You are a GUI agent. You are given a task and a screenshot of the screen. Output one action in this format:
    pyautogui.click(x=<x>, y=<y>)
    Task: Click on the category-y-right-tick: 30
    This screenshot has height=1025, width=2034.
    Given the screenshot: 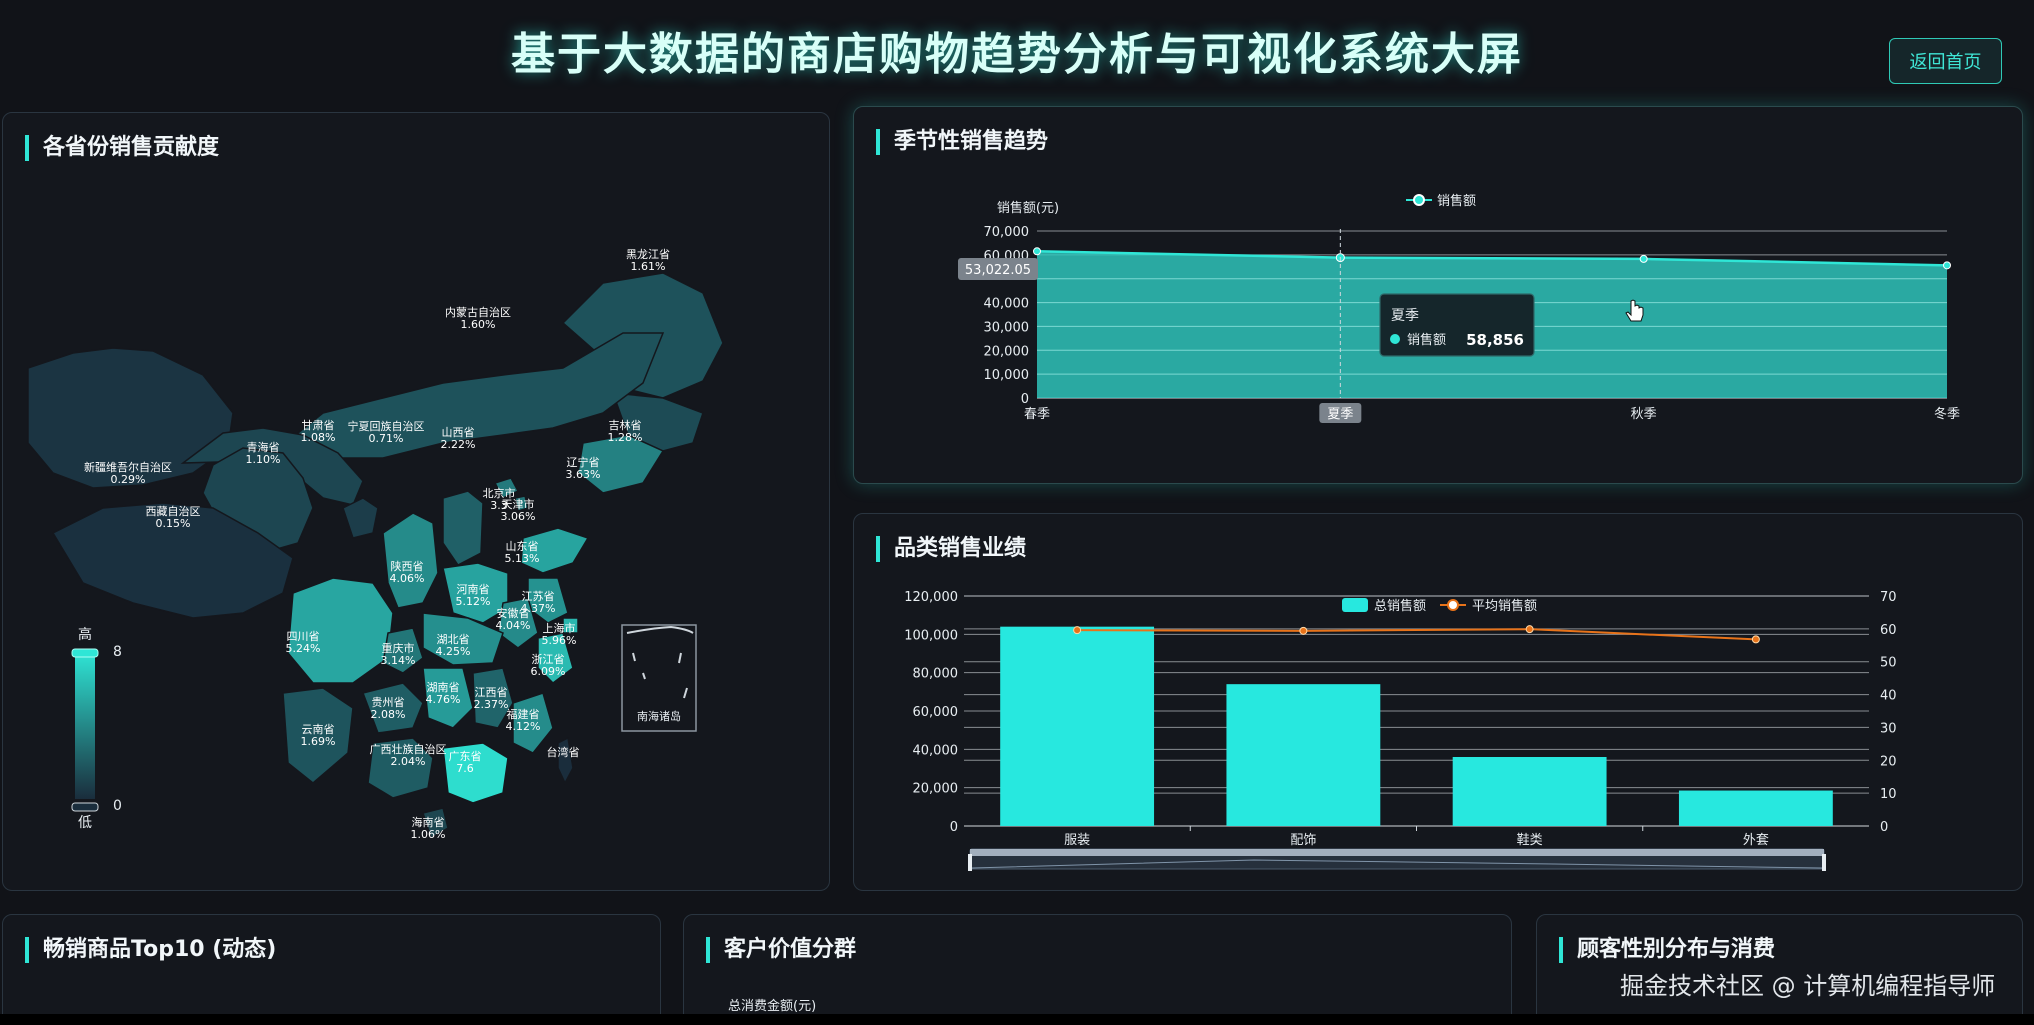 What is the action you would take?
    pyautogui.click(x=1888, y=728)
    